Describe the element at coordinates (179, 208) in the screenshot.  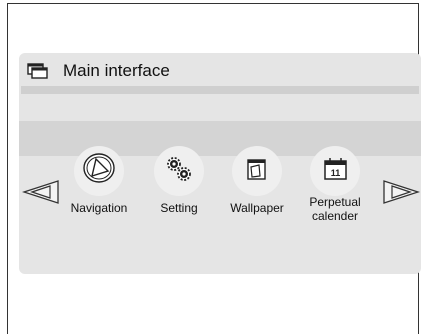
I see `menu-label-setting: Setting` at that location.